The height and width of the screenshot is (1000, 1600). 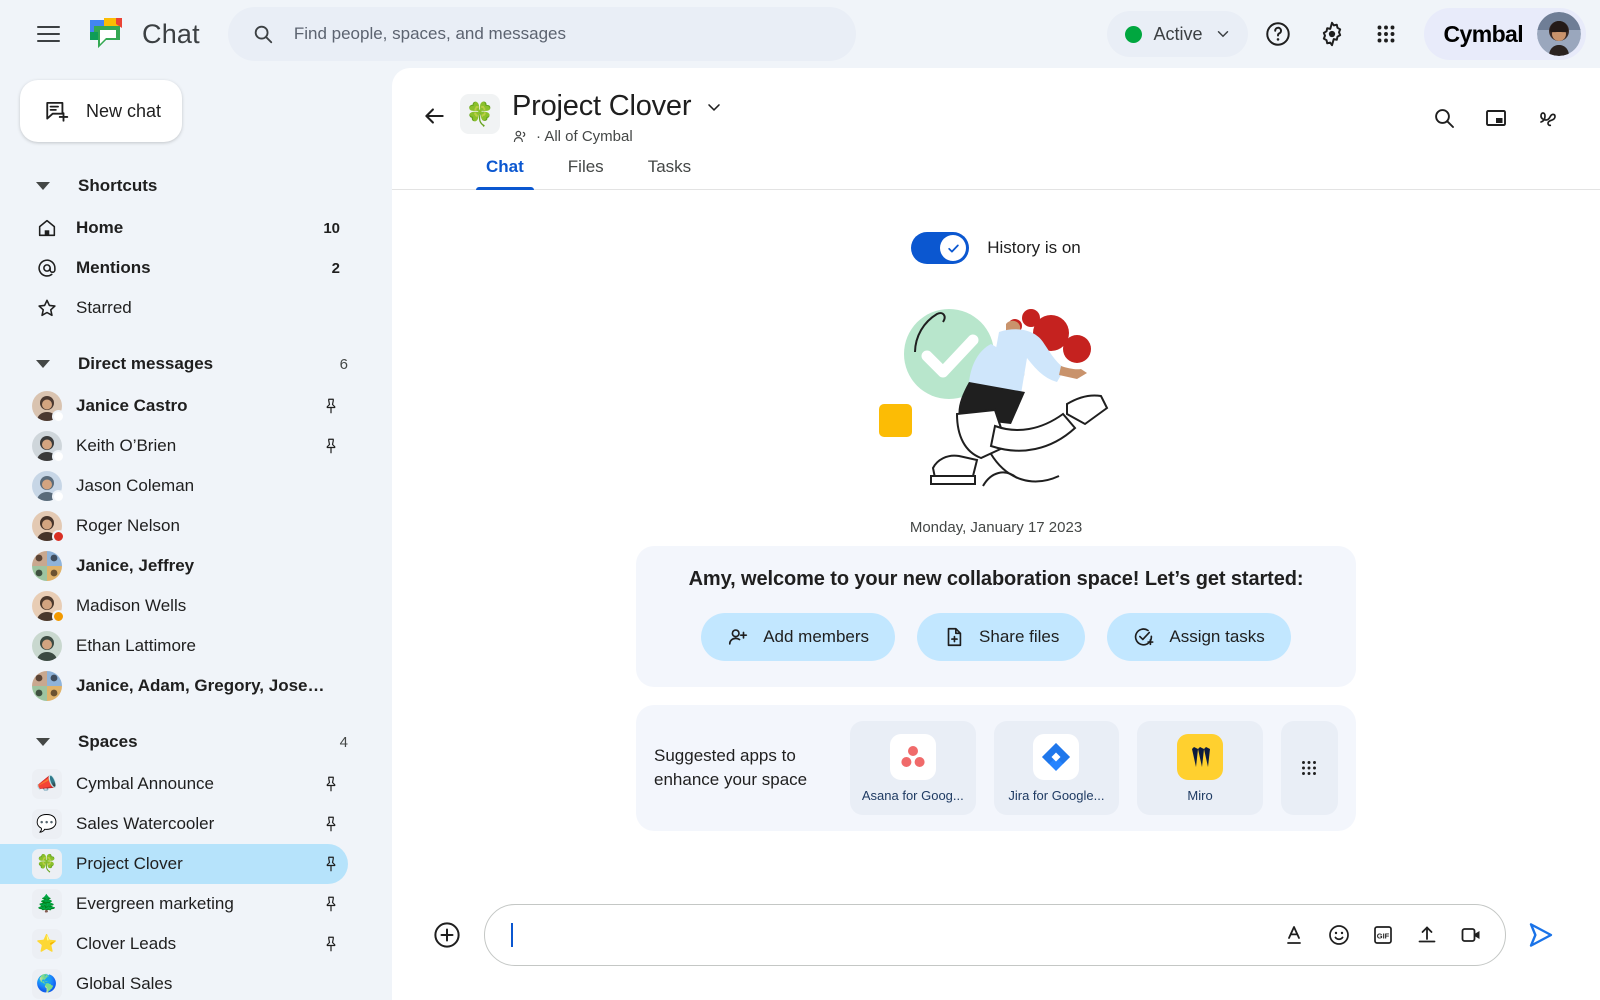 I want to click on scribble-icon, so click(x=1548, y=119).